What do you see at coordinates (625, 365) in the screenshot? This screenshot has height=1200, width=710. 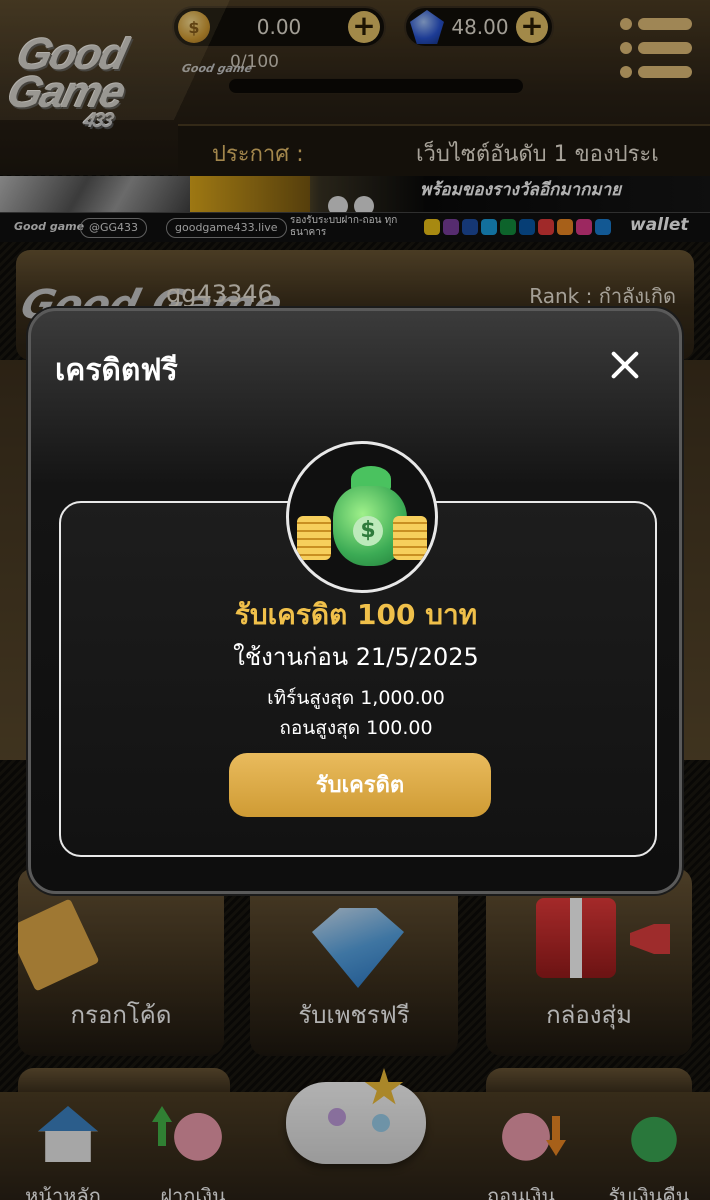 I see `close-icon` at bounding box center [625, 365].